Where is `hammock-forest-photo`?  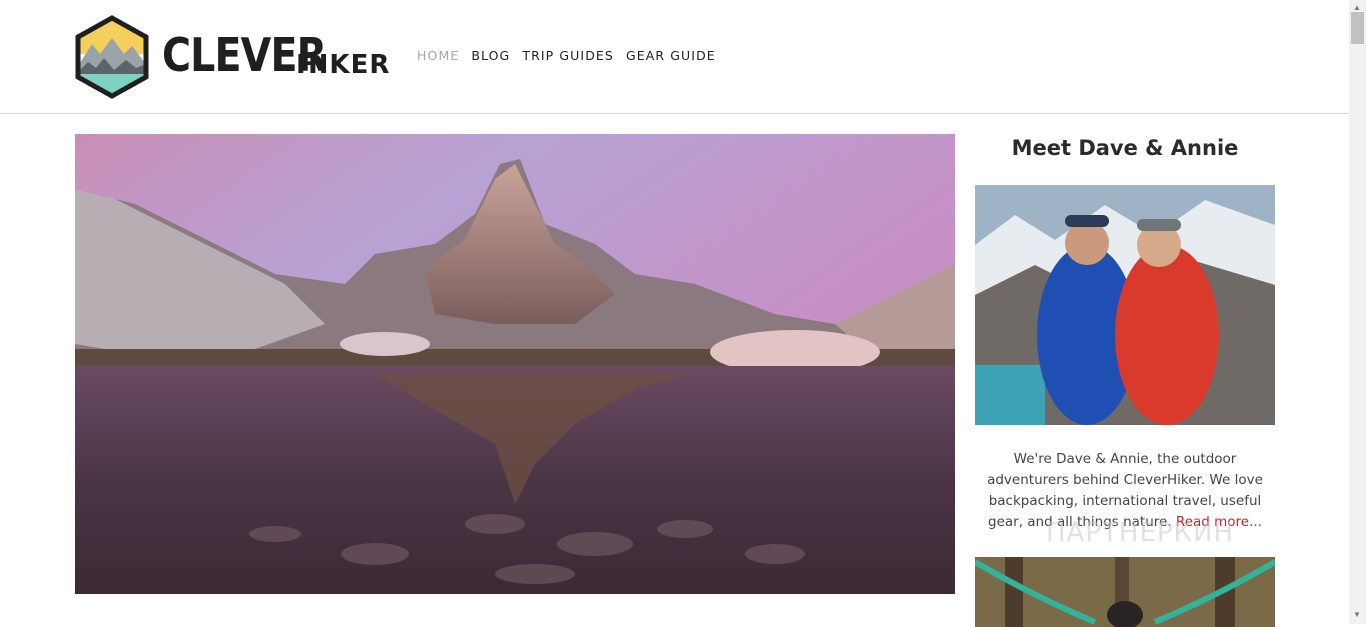
hammock-forest-photo is located at coordinates (1125, 592).